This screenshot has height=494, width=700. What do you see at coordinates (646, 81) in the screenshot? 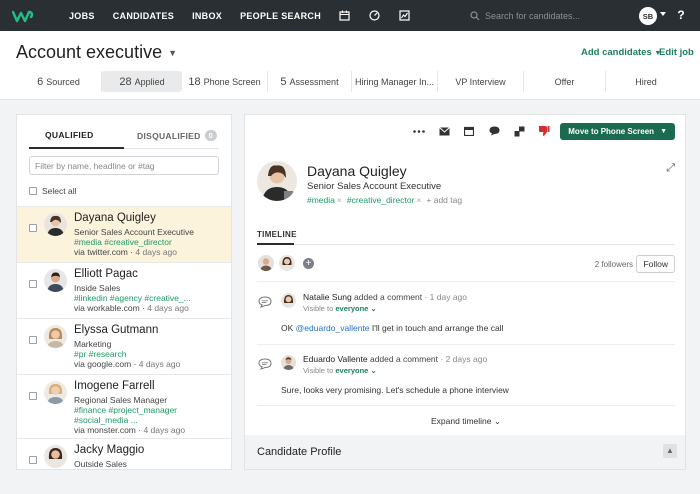
I see `stage-hired: Hired` at bounding box center [646, 81].